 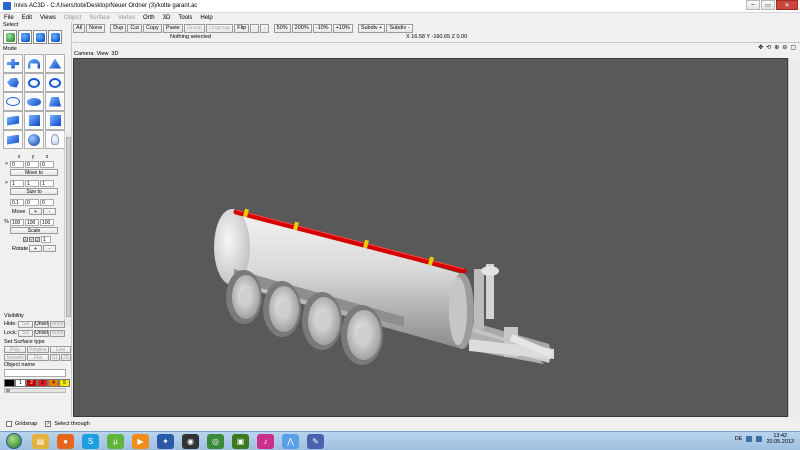 What do you see at coordinates (65, 441) in the screenshot?
I see `firefox-icon: ●` at bounding box center [65, 441].